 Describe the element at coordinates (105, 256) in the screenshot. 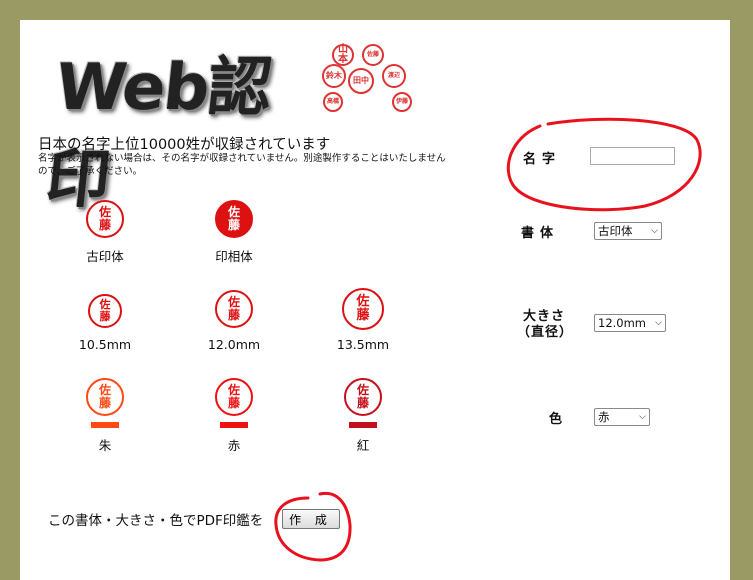

I see `style-label: 古印体` at that location.